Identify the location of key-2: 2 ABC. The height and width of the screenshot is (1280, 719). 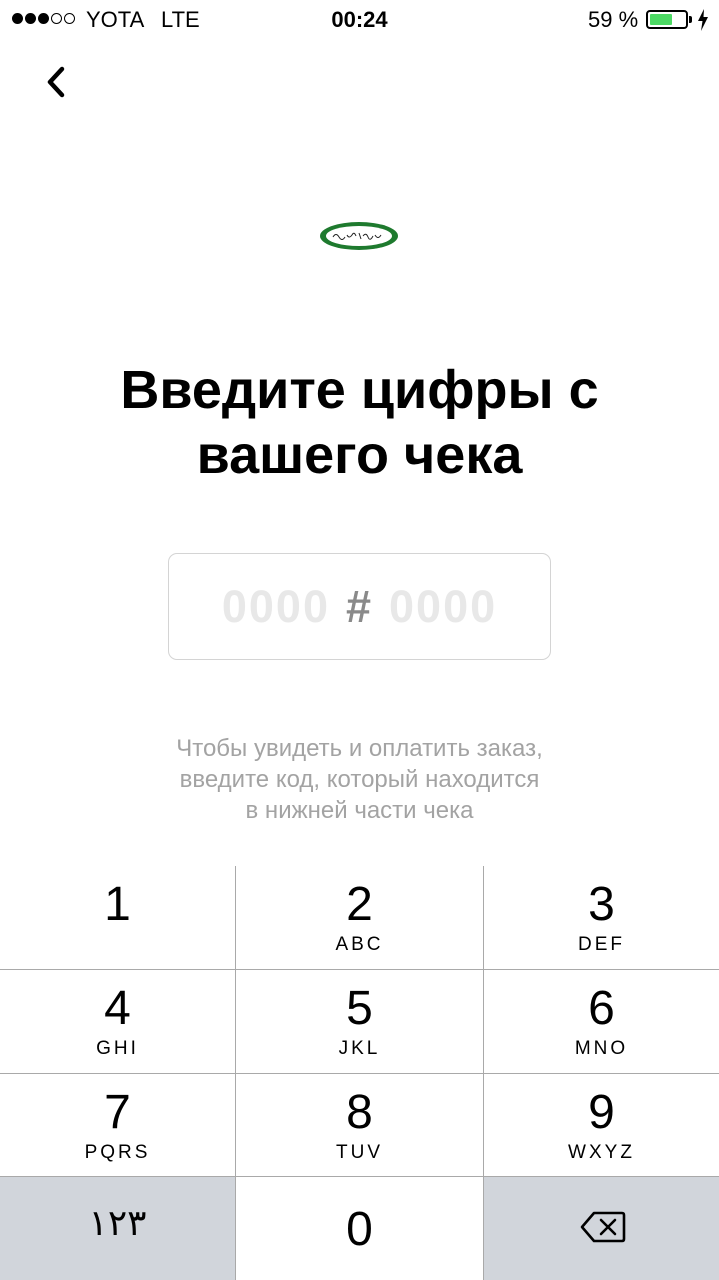
(359, 917).